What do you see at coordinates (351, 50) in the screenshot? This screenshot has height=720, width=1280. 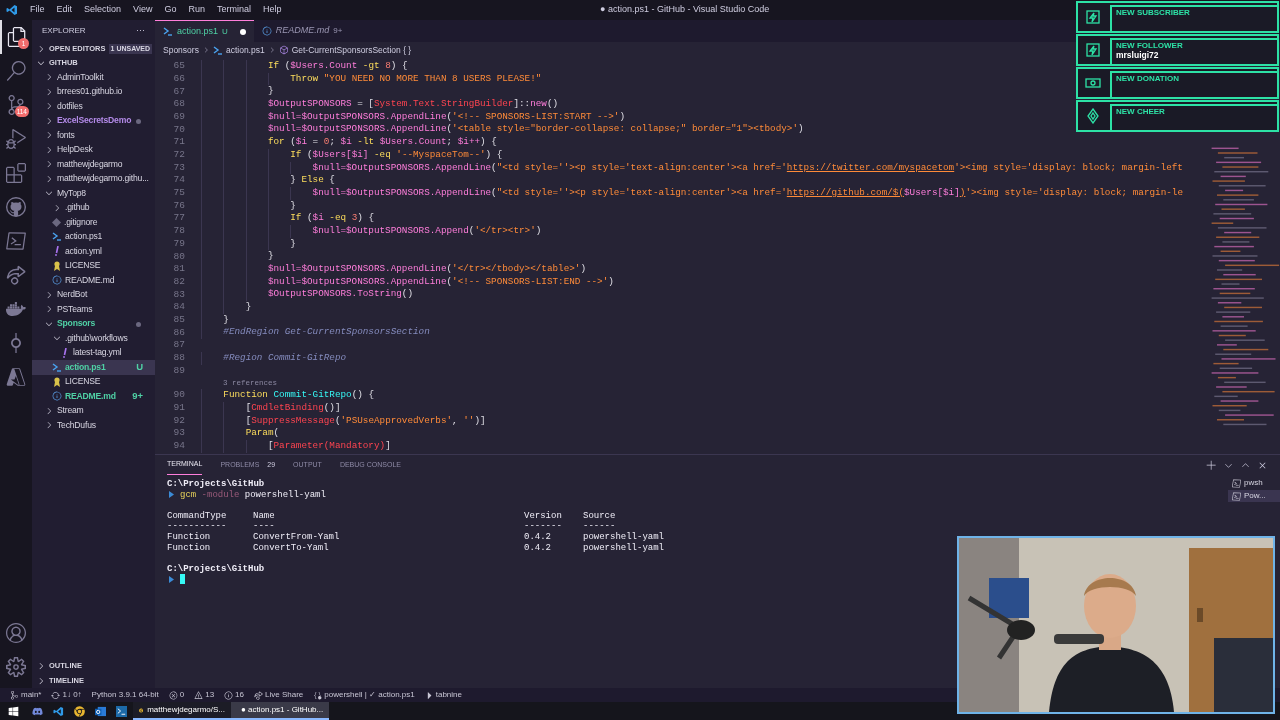 I see `breadcrumb-item: Get-CurrentSponsorsSection { }` at bounding box center [351, 50].